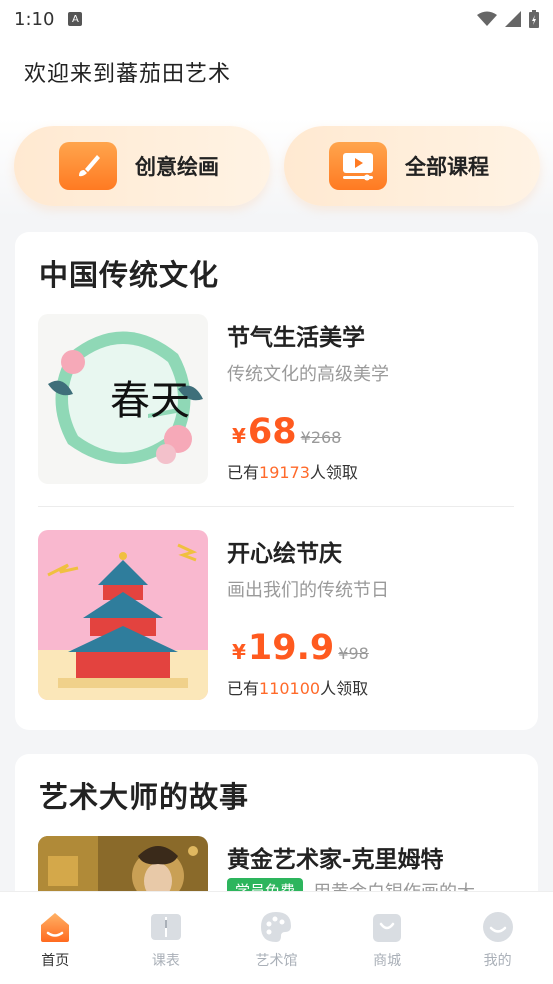  Describe the element at coordinates (165, 927) in the screenshot. I see `book-icon` at that location.